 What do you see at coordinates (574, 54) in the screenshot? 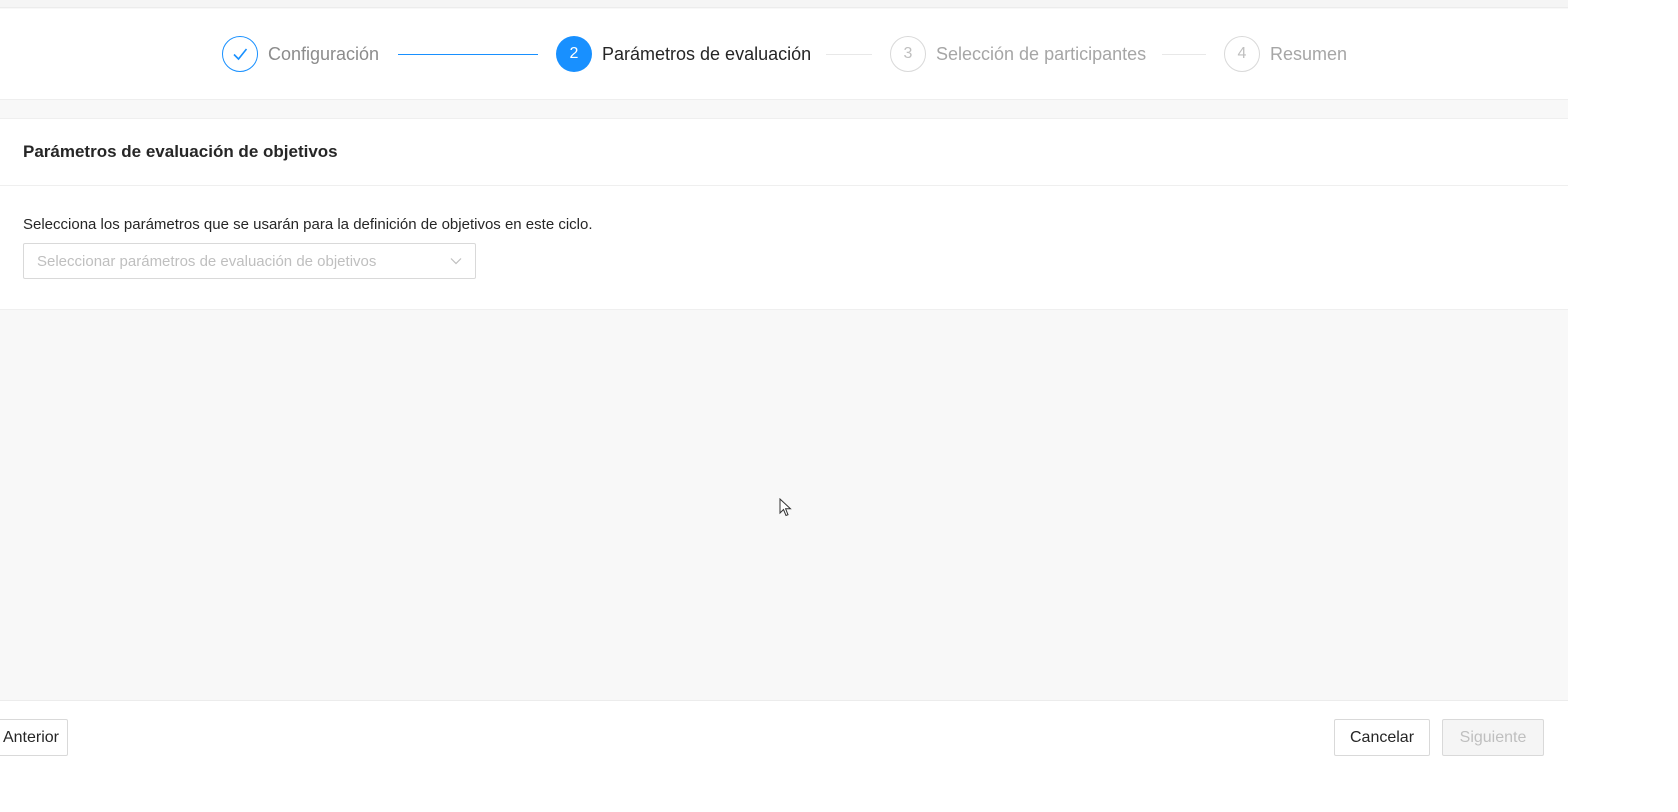
I see `step-number: 2` at bounding box center [574, 54].